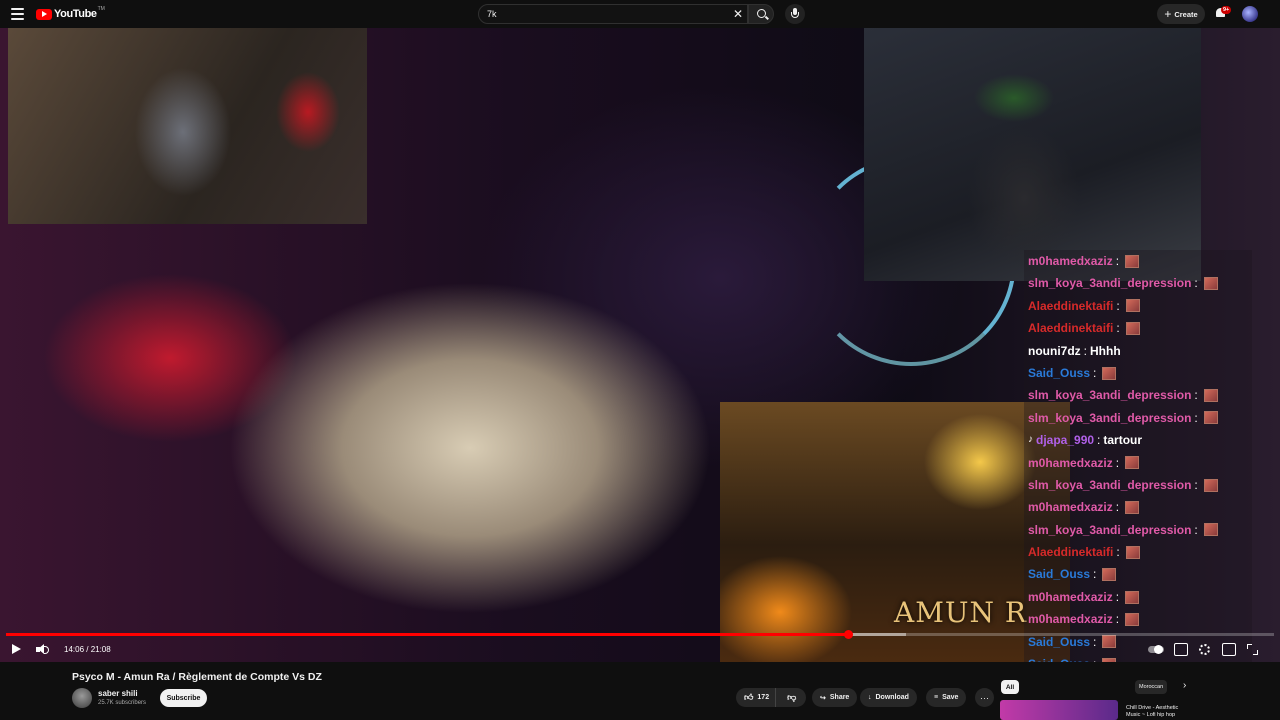 This screenshot has width=1280, height=720. I want to click on microphone-icon, so click(795, 13).